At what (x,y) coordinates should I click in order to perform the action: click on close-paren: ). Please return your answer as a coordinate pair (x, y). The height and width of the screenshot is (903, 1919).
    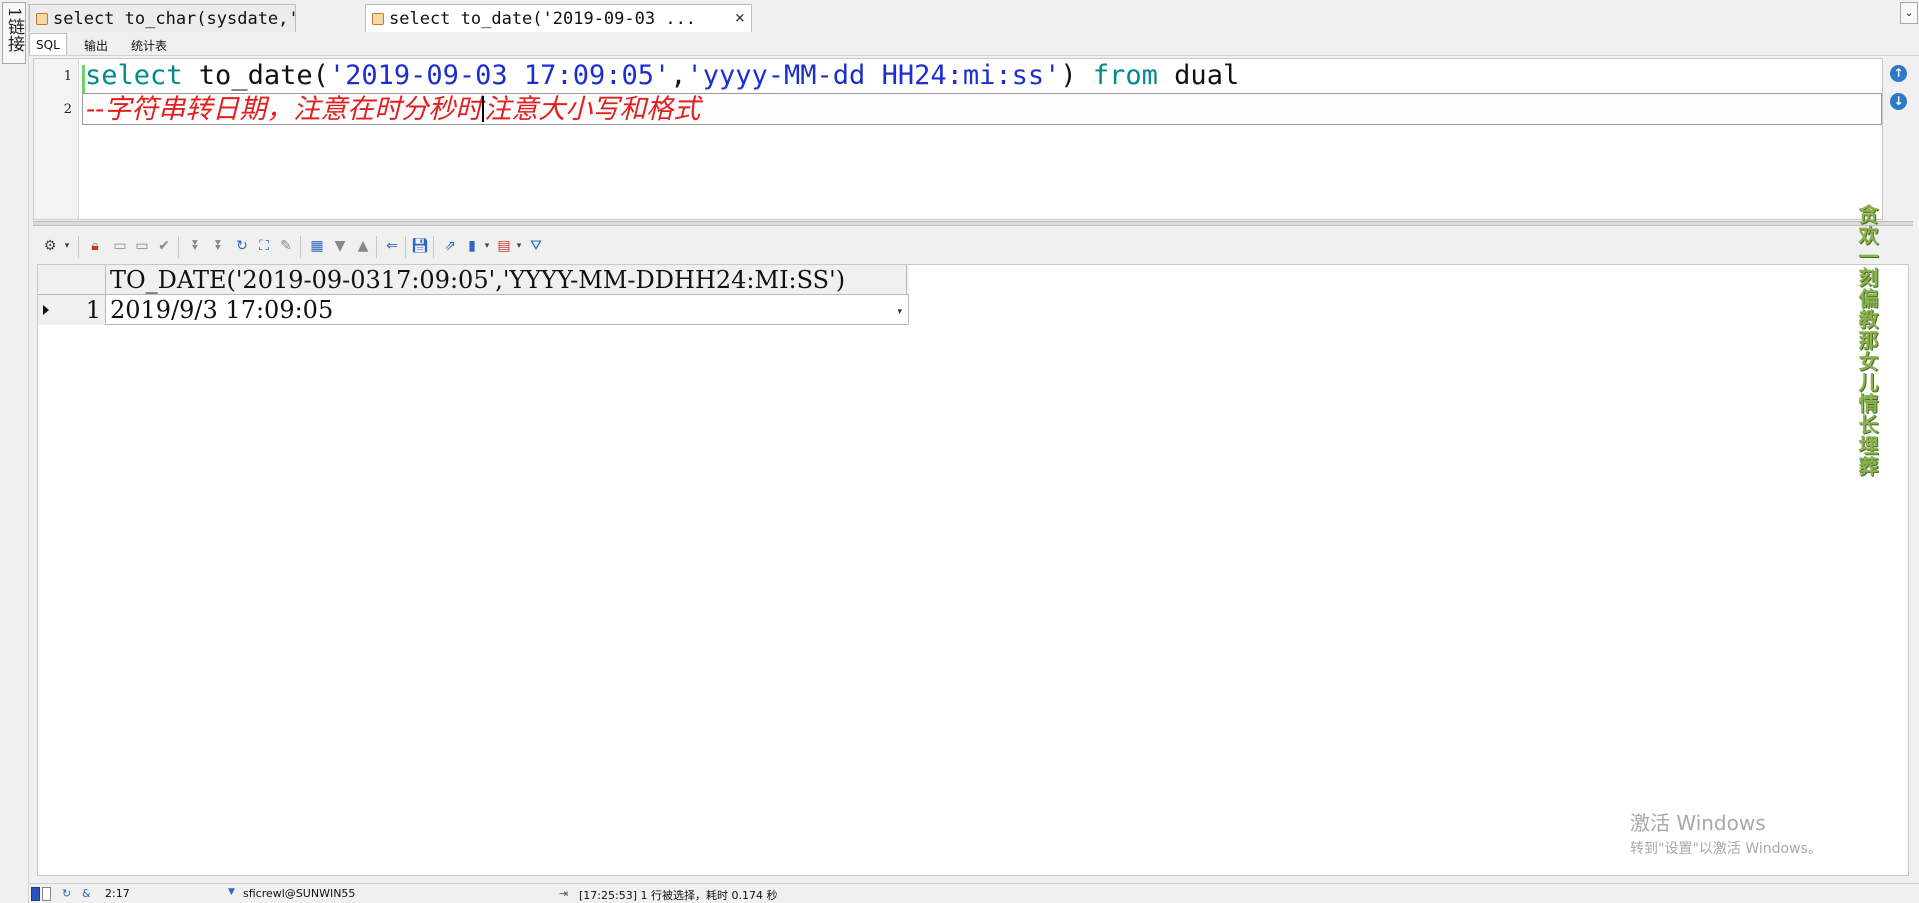
    Looking at the image, I should click on (1076, 75).